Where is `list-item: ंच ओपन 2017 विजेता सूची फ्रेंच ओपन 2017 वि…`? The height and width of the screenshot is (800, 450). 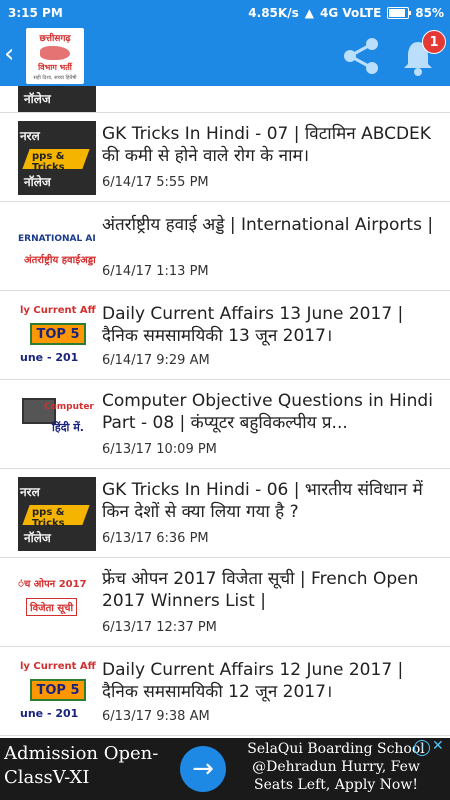
list-item: ंच ओपन 2017 विजेता सूची फ्रेंच ओपन 2017 वि… is located at coordinates (225, 602).